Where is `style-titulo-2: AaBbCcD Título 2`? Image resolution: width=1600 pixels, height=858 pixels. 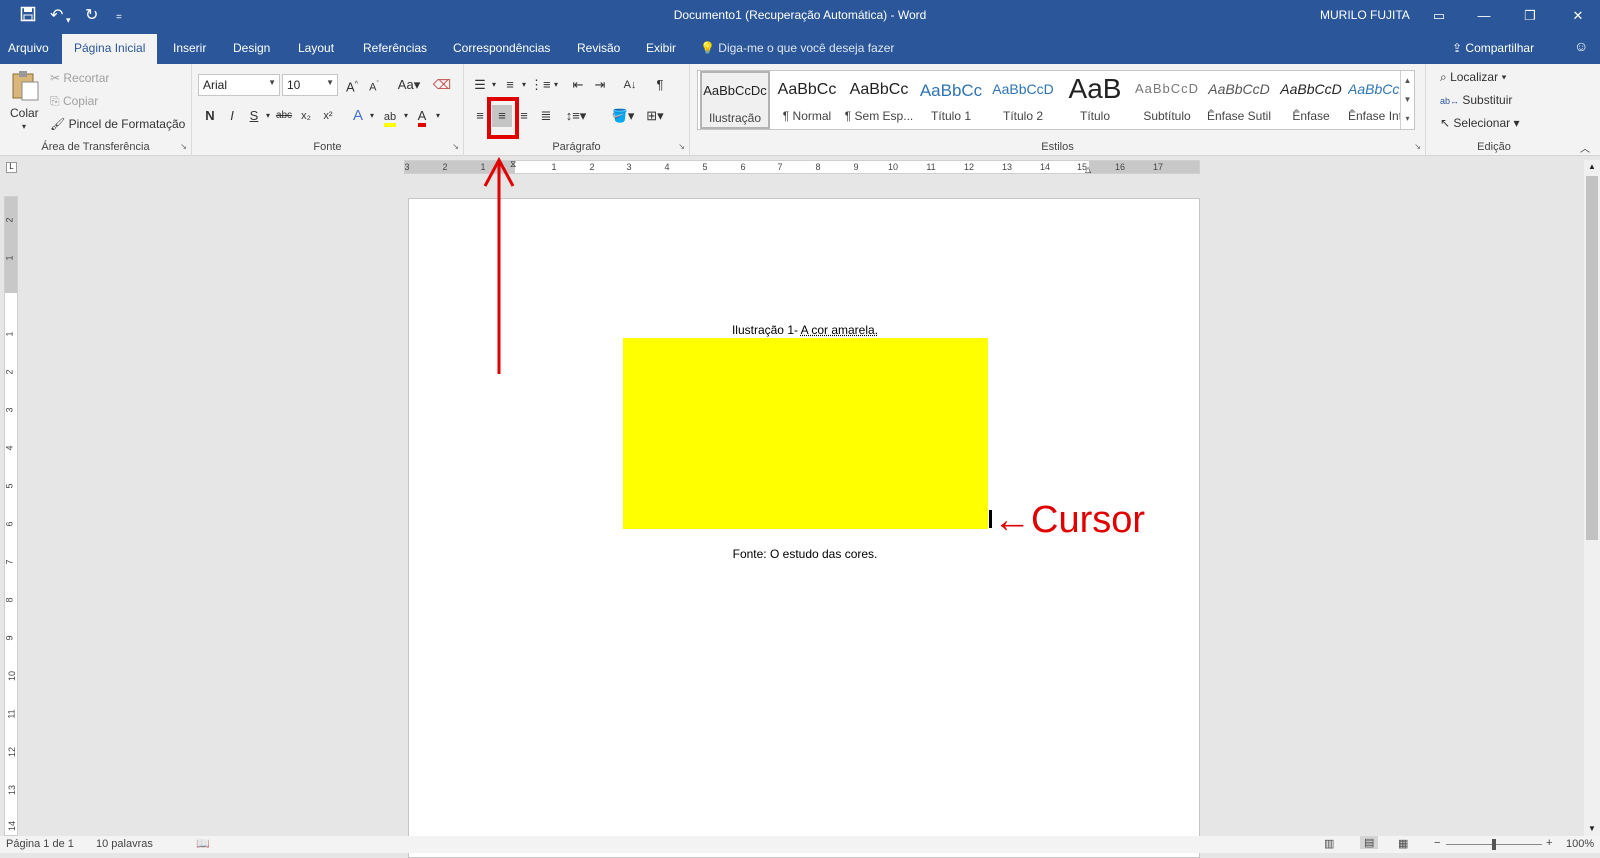
style-titulo-2: AaBbCcD Título 2 is located at coordinates (1023, 100).